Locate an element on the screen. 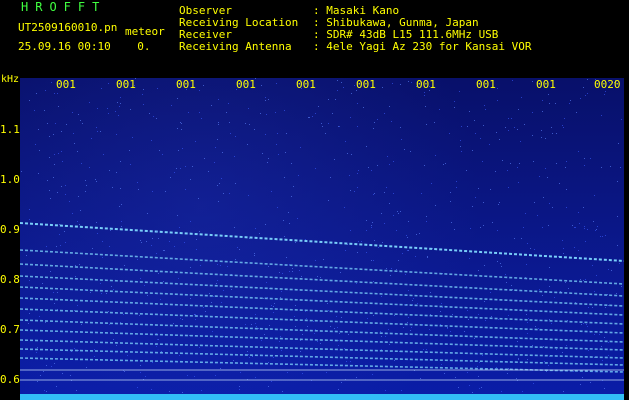  freq-tick-label: 0.7 is located at coordinates (10, 330).